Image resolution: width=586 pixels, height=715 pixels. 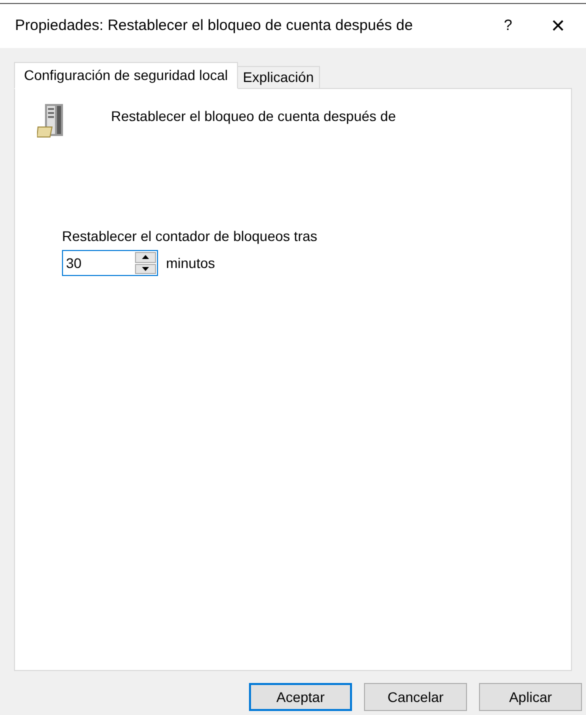 I want to click on dialog-button: Aceptar, so click(x=300, y=697).